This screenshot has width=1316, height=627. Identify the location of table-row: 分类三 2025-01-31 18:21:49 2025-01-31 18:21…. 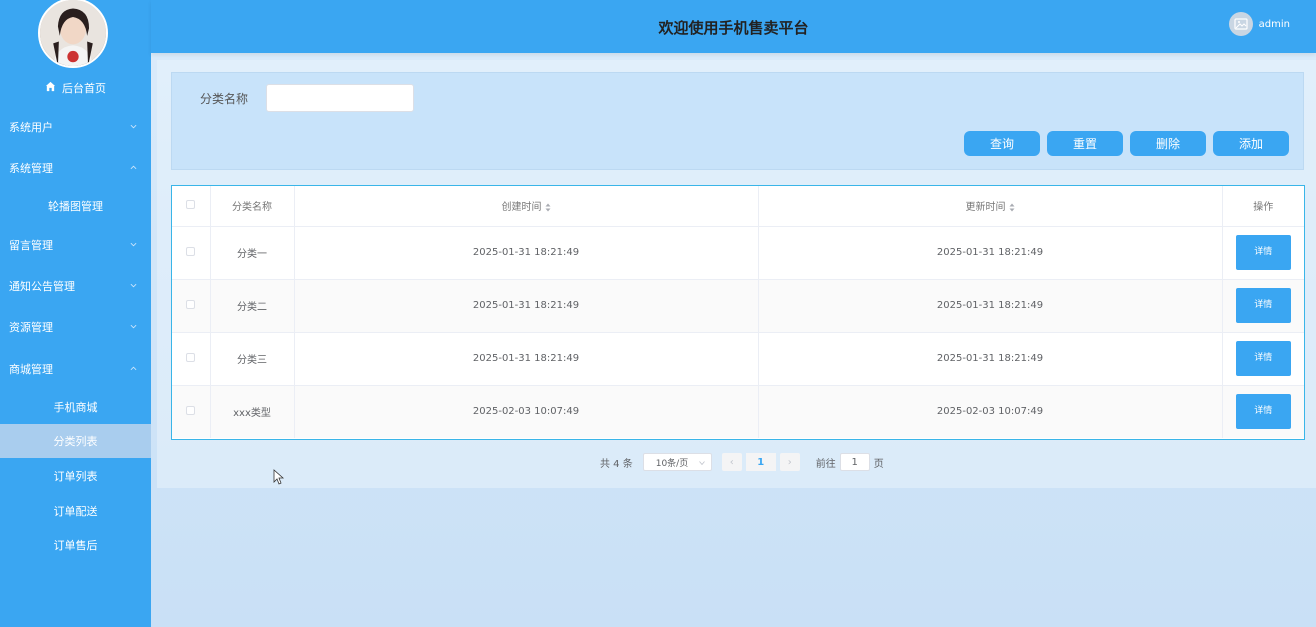
(738, 359).